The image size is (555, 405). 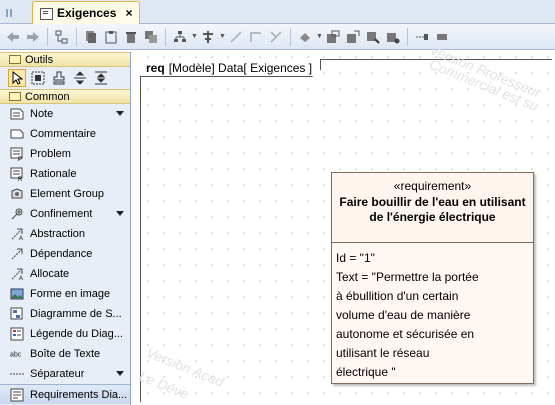 I want to click on palette-group-outils: Outils, so click(x=65, y=59).